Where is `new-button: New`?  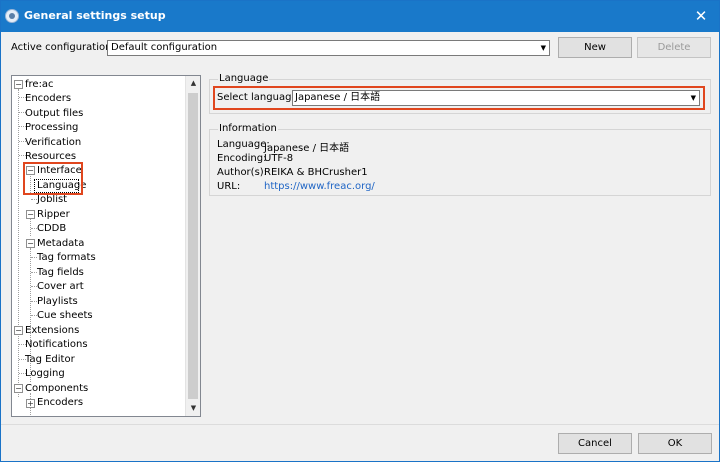 new-button: New is located at coordinates (595, 47).